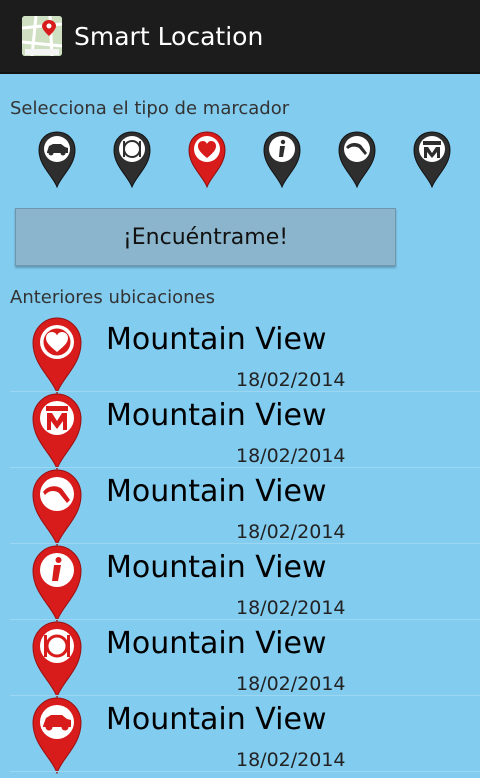 This screenshot has width=480, height=778. Describe the element at coordinates (57, 159) in the screenshot. I see `car-marker-icon` at that location.